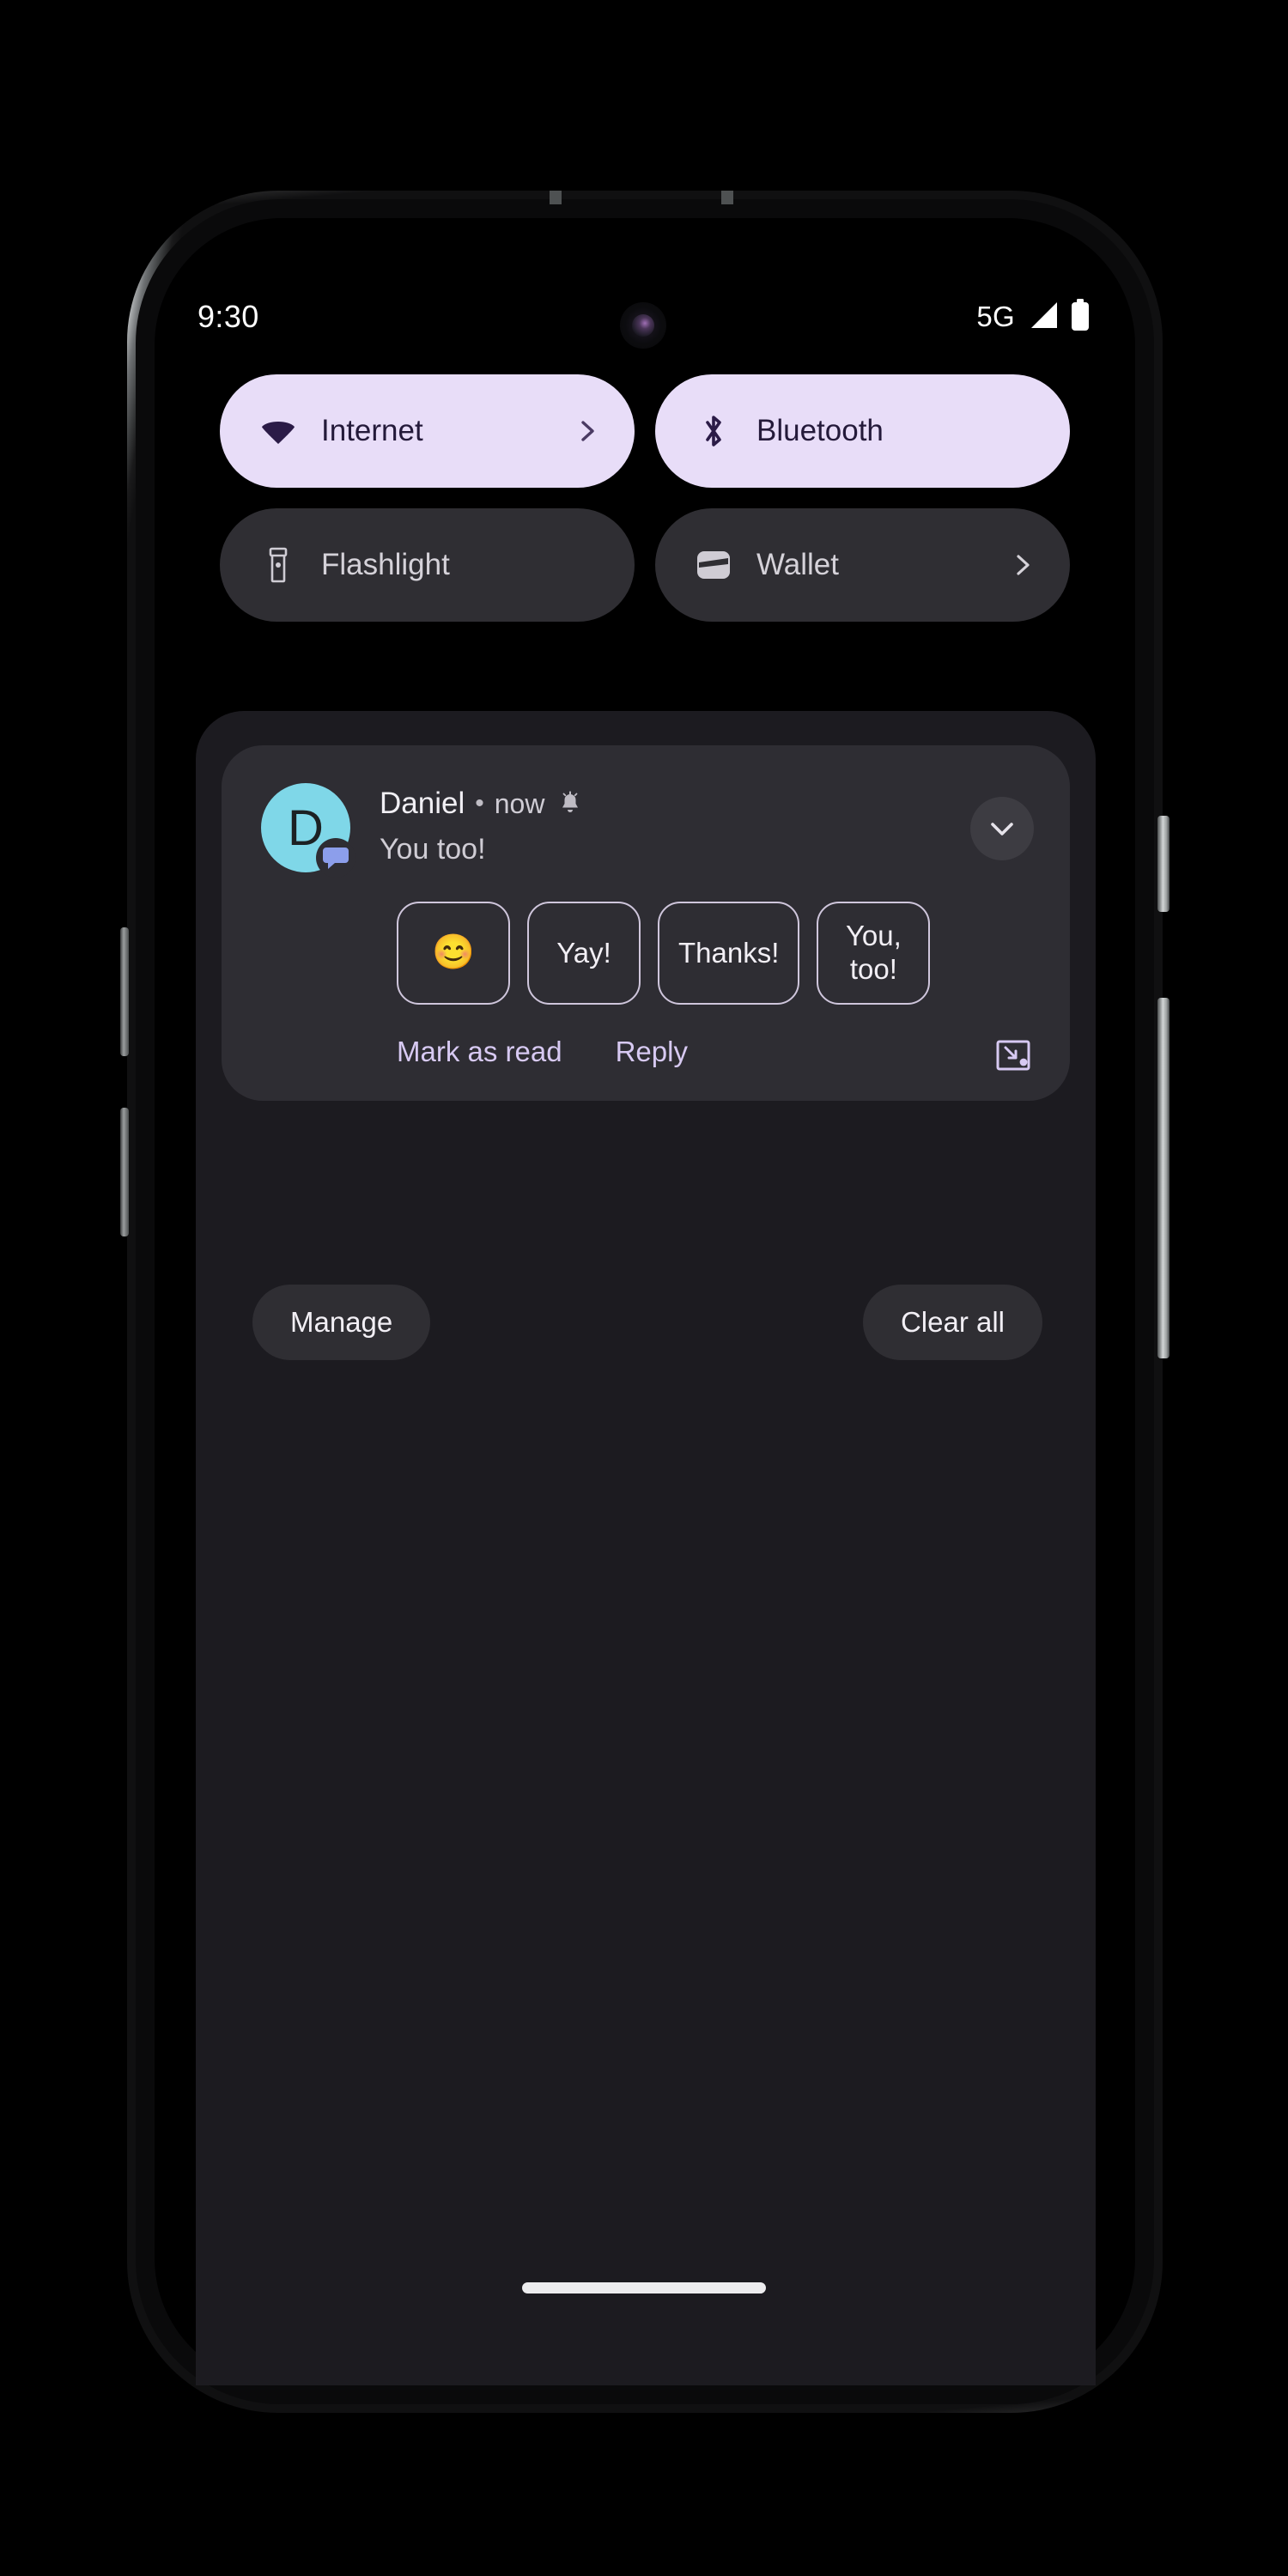  What do you see at coordinates (428, 431) in the screenshot?
I see `qs-tile-internet: Internet` at bounding box center [428, 431].